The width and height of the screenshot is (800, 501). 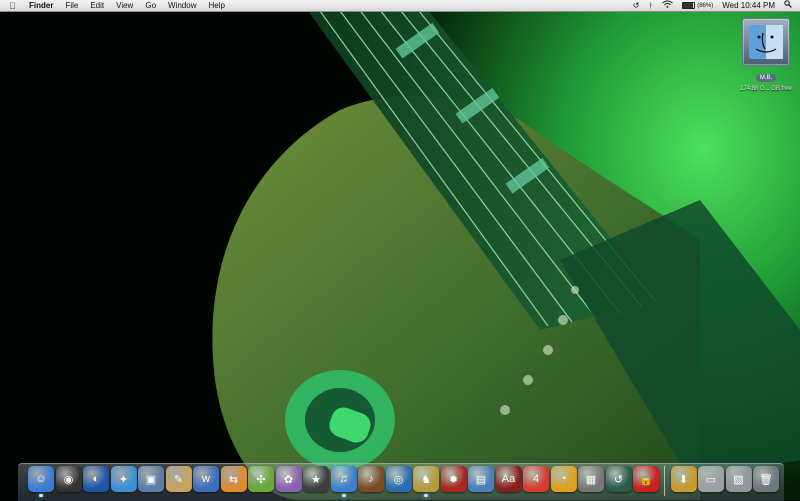 I want to click on dashboard-icon: ◉, so click(x=68, y=479).